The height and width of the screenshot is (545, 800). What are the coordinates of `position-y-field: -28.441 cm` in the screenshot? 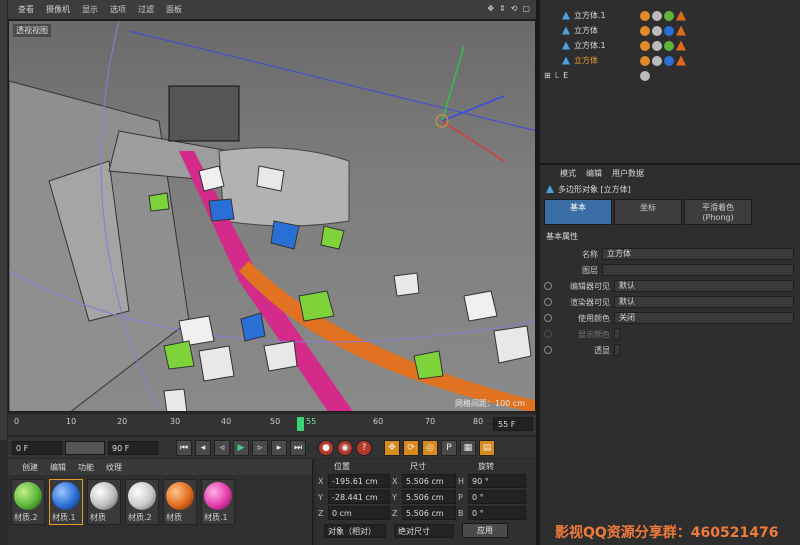 It's located at (359, 497).